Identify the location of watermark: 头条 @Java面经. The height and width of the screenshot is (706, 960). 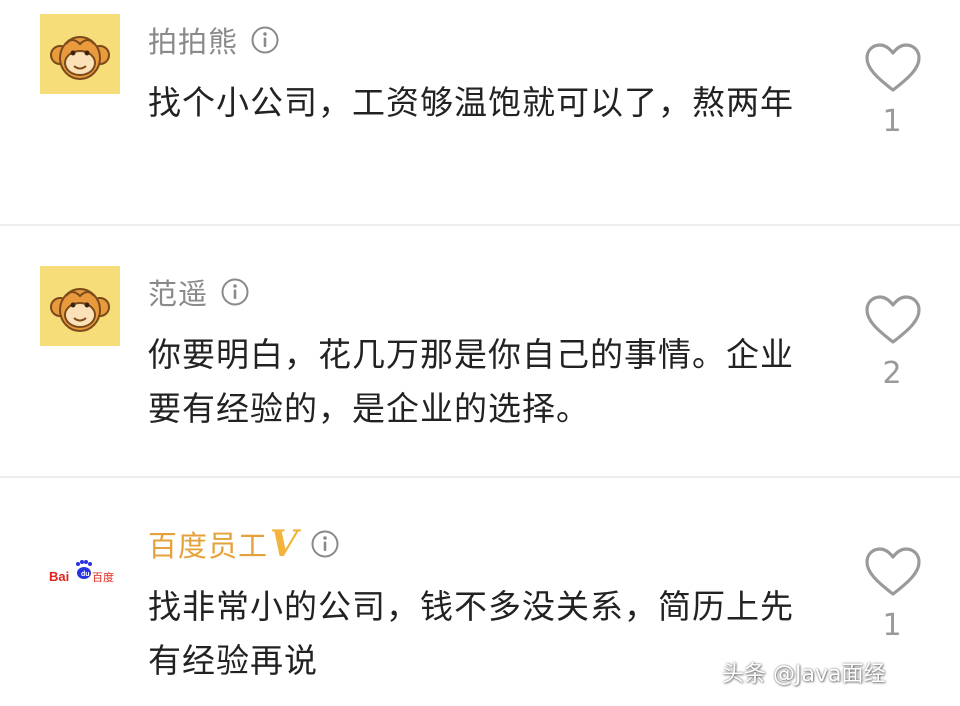
(804, 674).